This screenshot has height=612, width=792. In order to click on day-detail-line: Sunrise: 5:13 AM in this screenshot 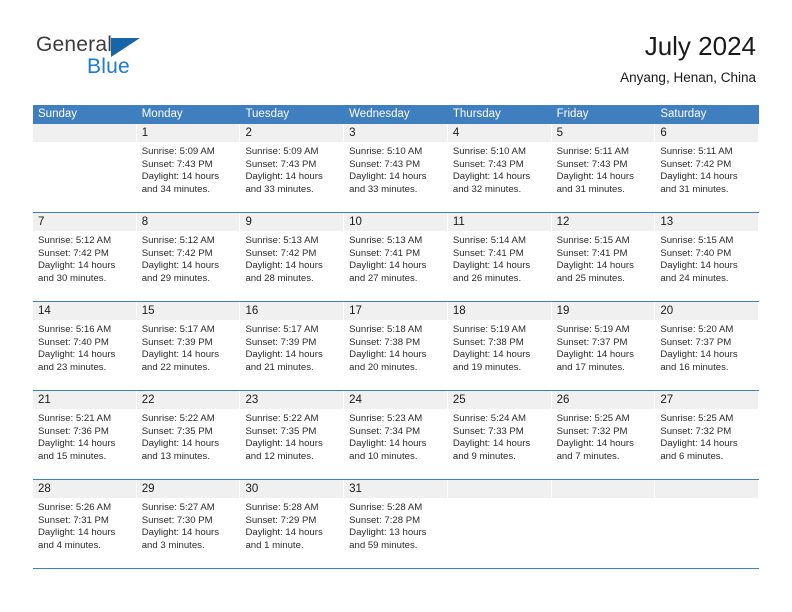, I will do `click(282, 240)`.